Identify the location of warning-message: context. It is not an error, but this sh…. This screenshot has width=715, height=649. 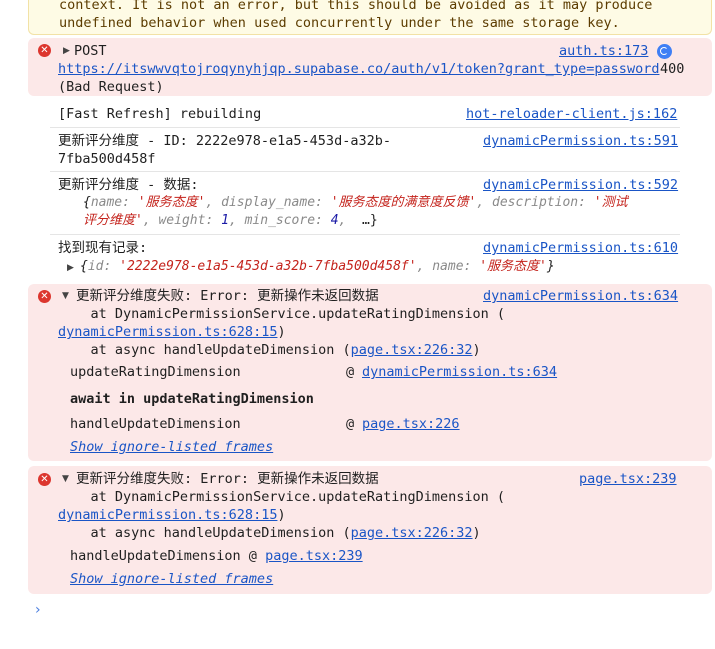
(370, 17).